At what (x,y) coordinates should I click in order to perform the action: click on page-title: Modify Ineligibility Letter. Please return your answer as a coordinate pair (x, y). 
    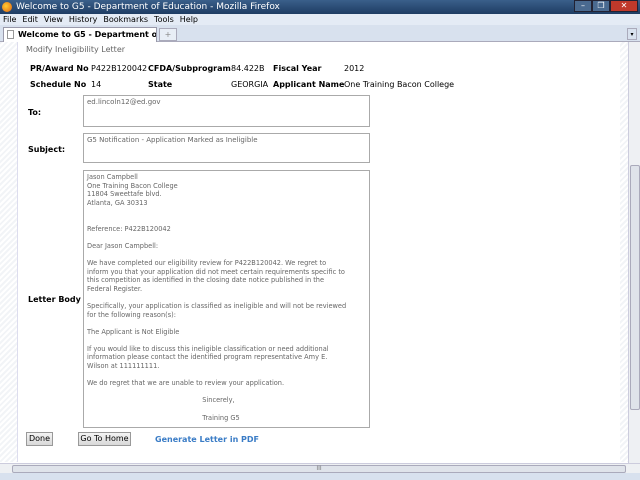
    Looking at the image, I should click on (76, 49).